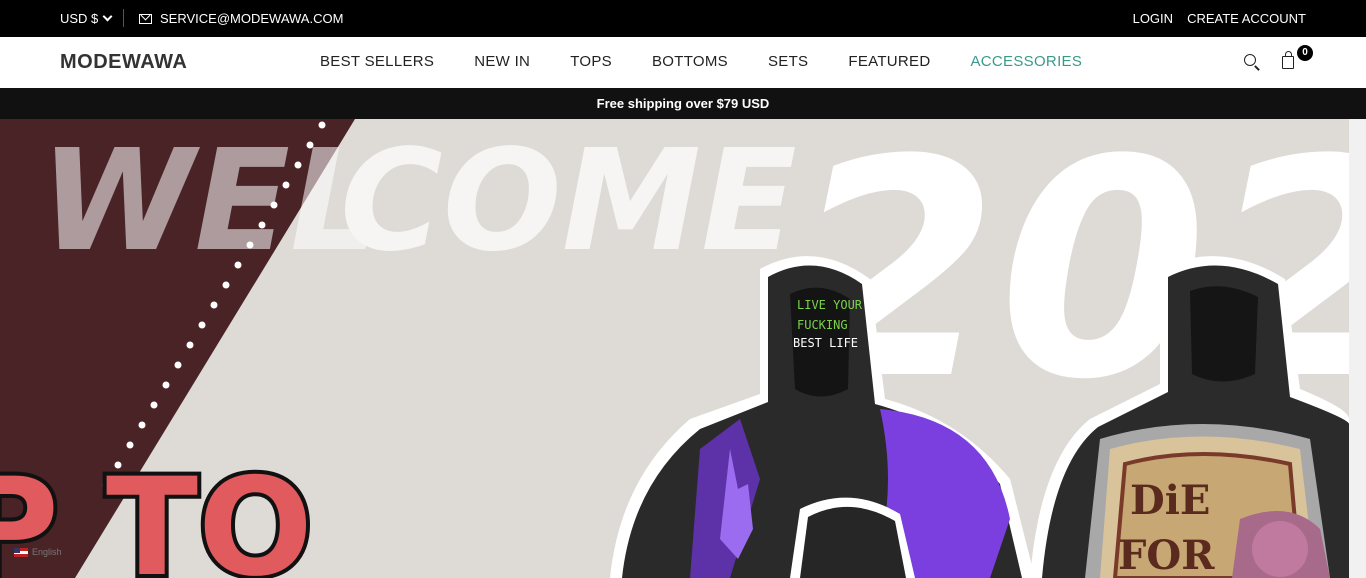 This screenshot has height=578, width=1366. I want to click on hero-headline-right: COME, so click(568, 201).